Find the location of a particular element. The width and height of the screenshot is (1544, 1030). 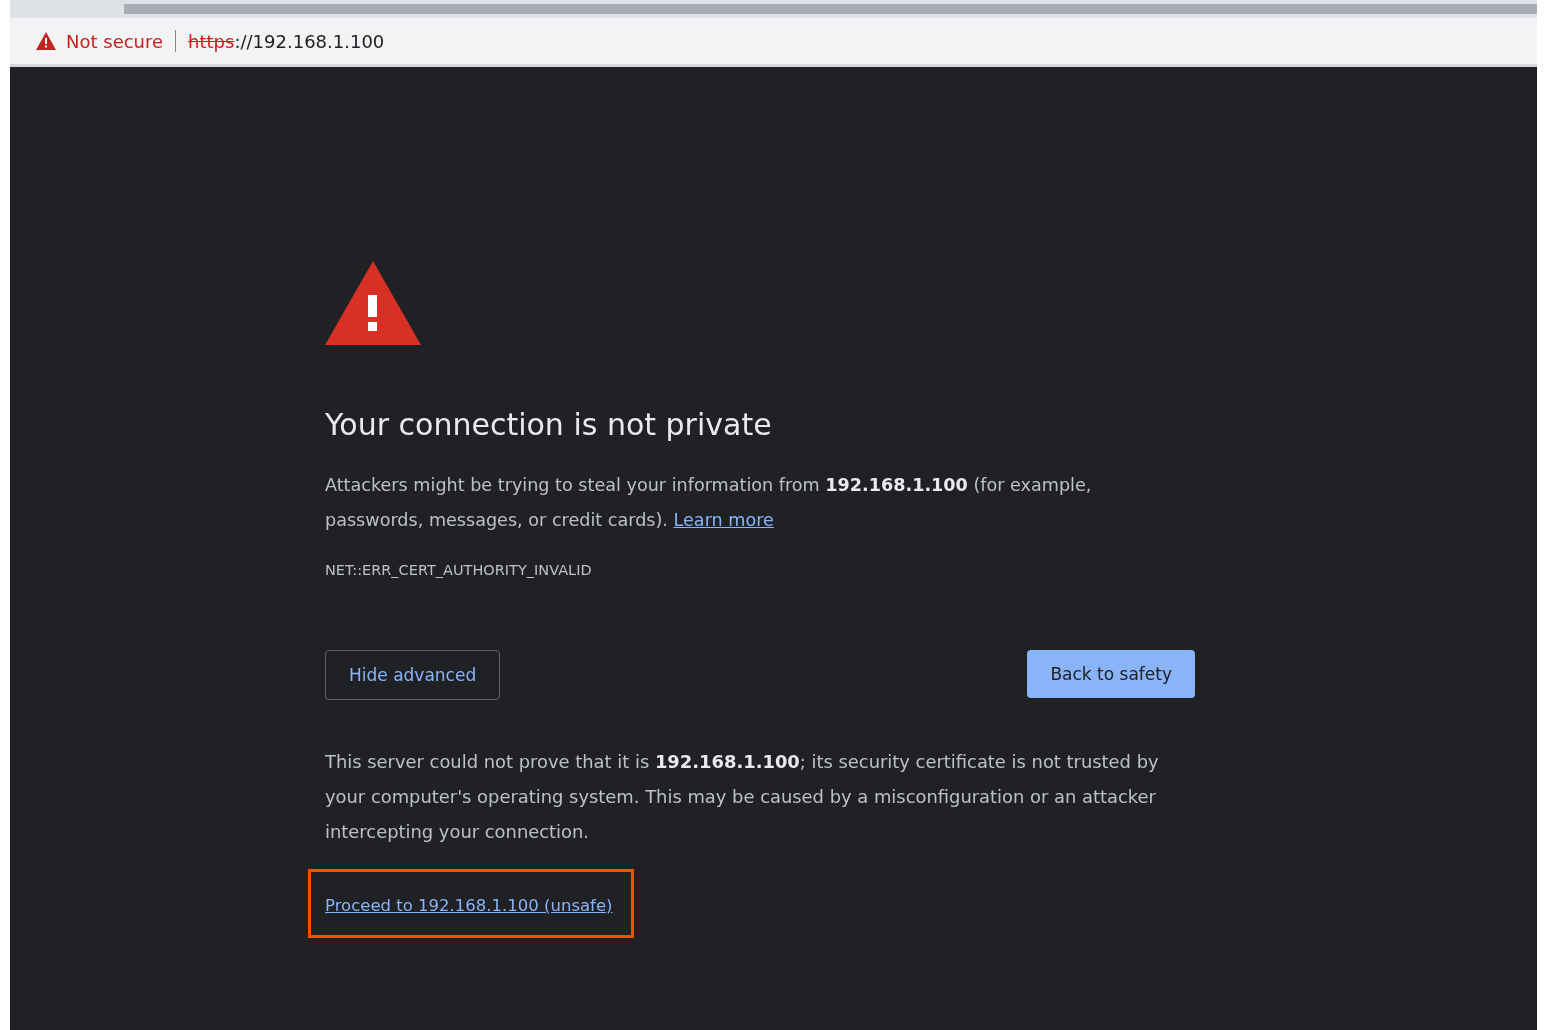

back-to-safety-button: Back to safety is located at coordinates (1111, 674).